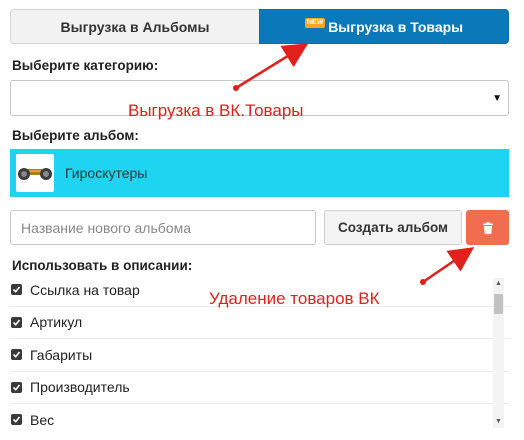  I want to click on tab-upload-goods: NEW Выгрузка в Товары, so click(384, 26).